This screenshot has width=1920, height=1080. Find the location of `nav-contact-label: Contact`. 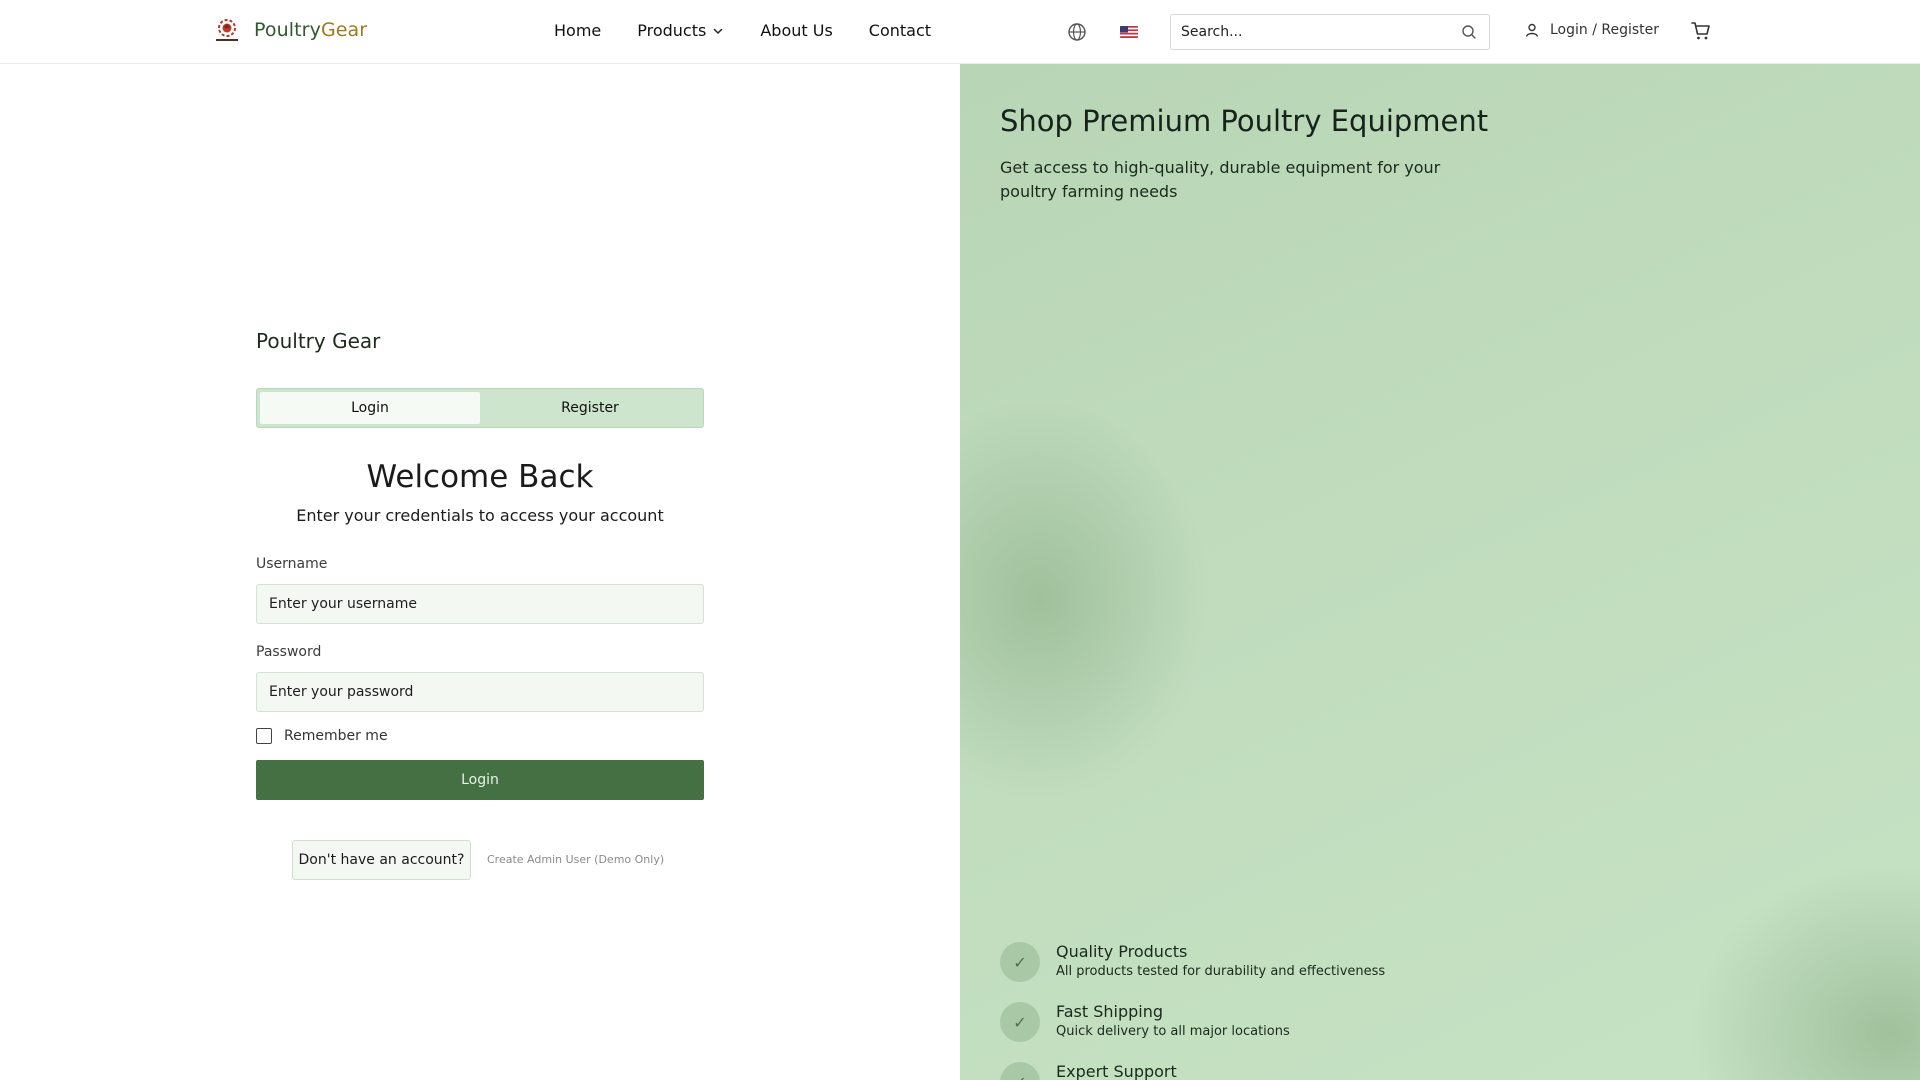

nav-contact-label: Contact is located at coordinates (900, 30).